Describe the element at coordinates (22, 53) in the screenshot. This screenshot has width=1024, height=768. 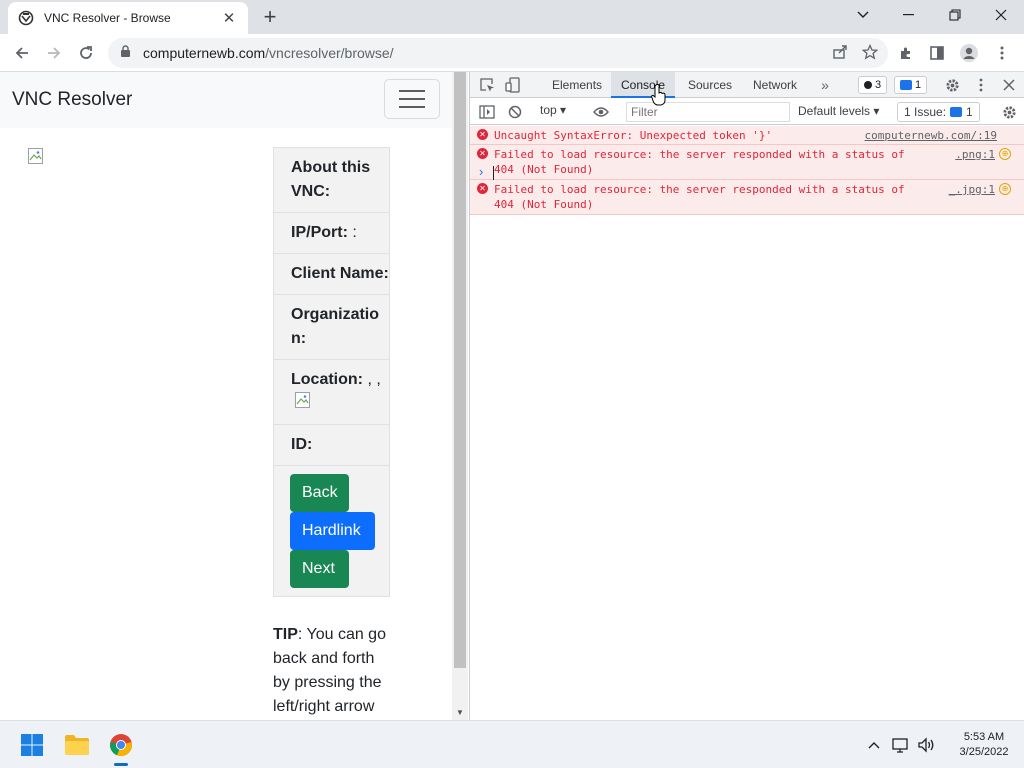
I see `back-nav-button` at that location.